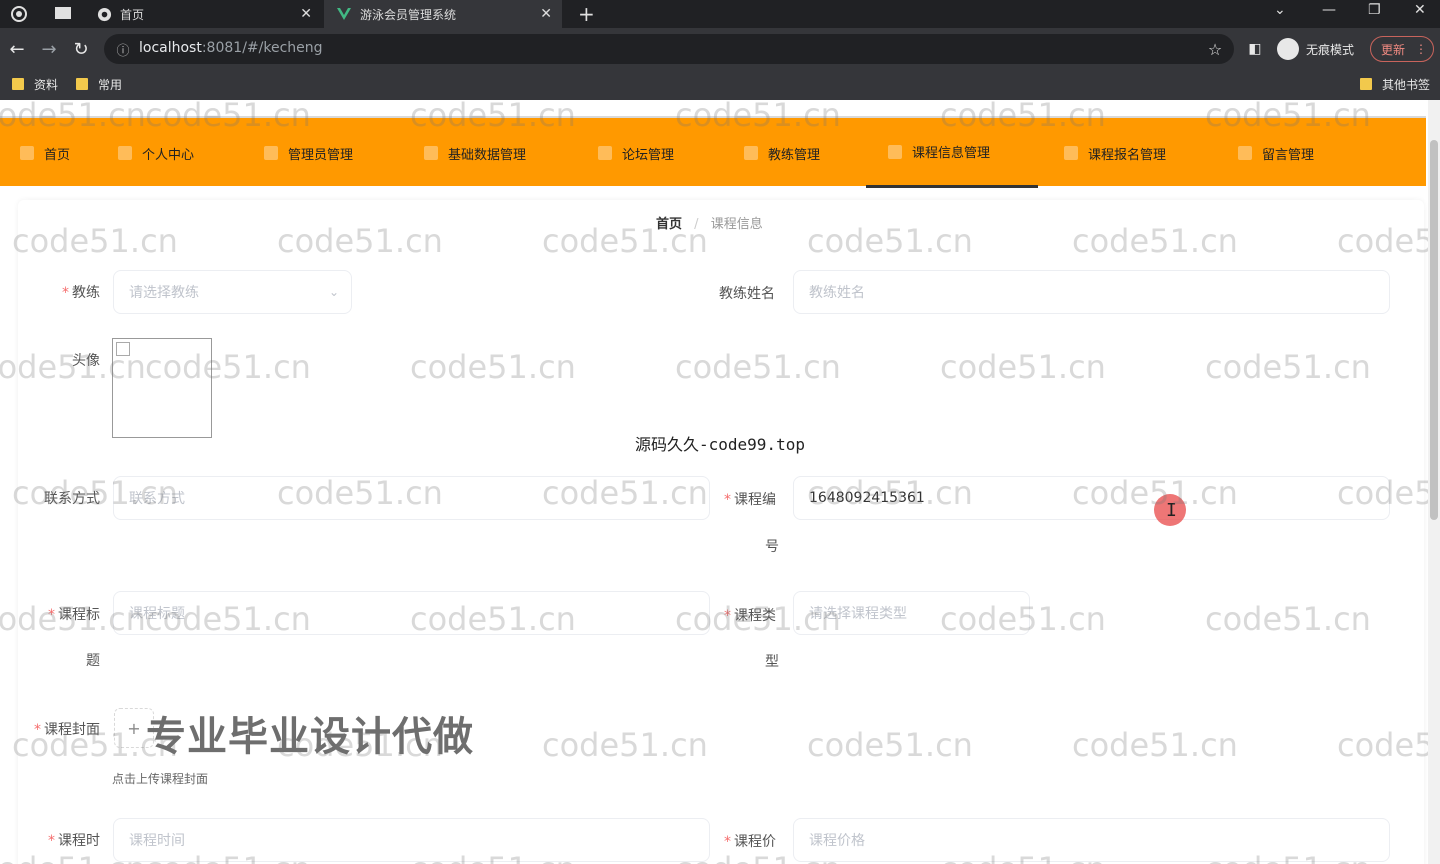 The width and height of the screenshot is (1440, 864). I want to click on back-arrow-icon: ←, so click(17, 49).